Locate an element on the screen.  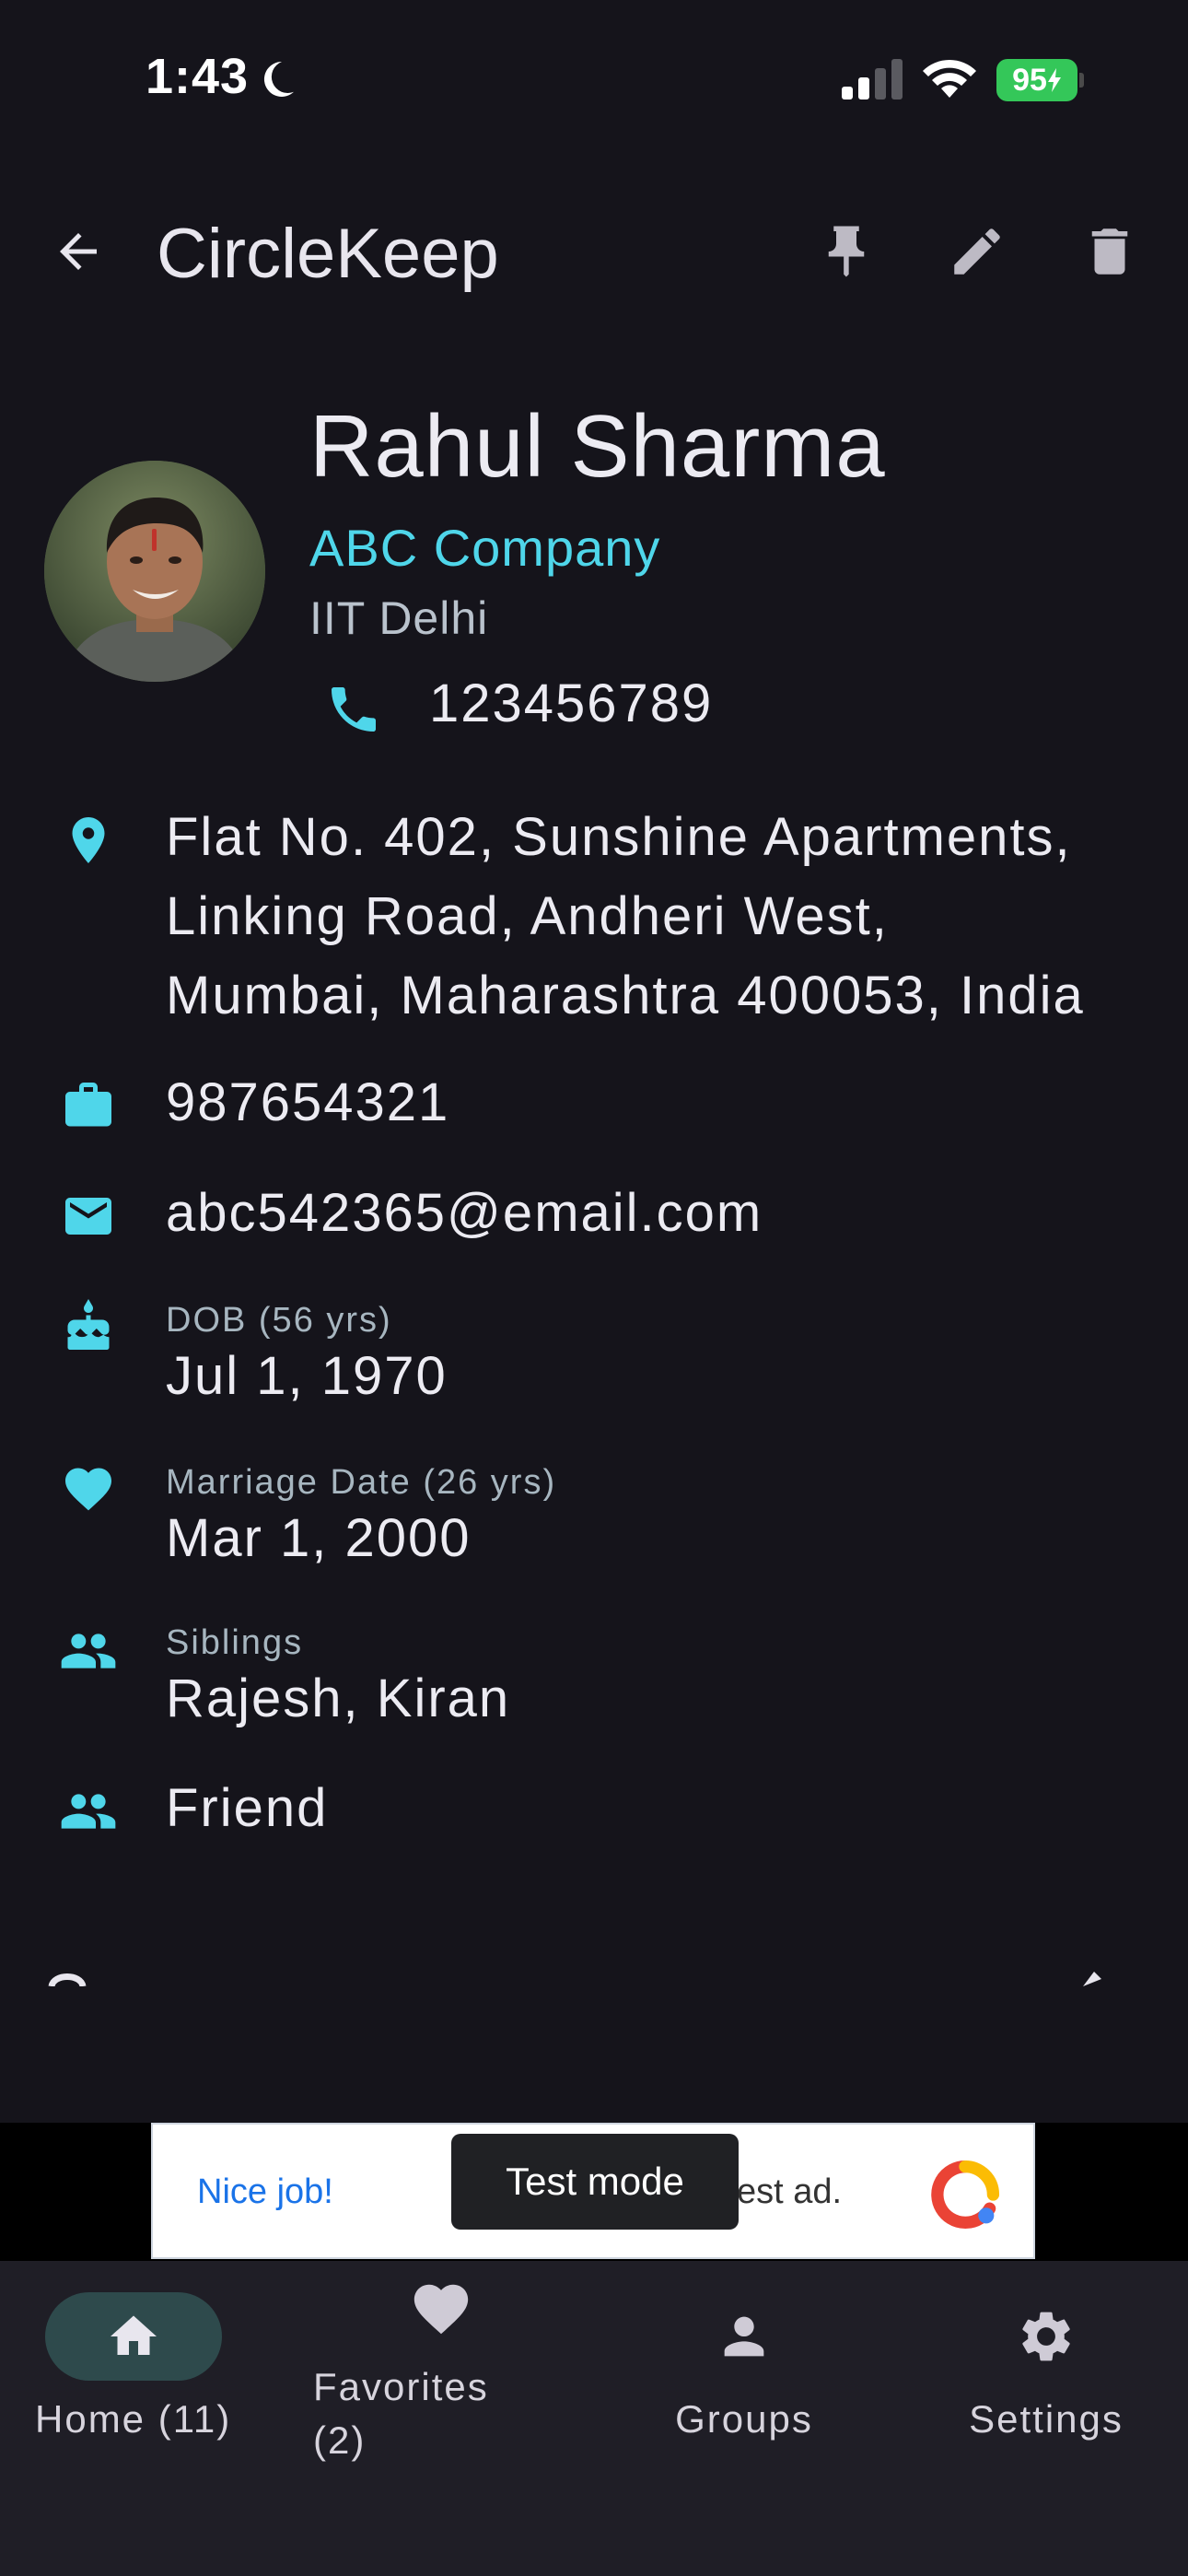
nav-home-active-indicator is located at coordinates (133, 2336).